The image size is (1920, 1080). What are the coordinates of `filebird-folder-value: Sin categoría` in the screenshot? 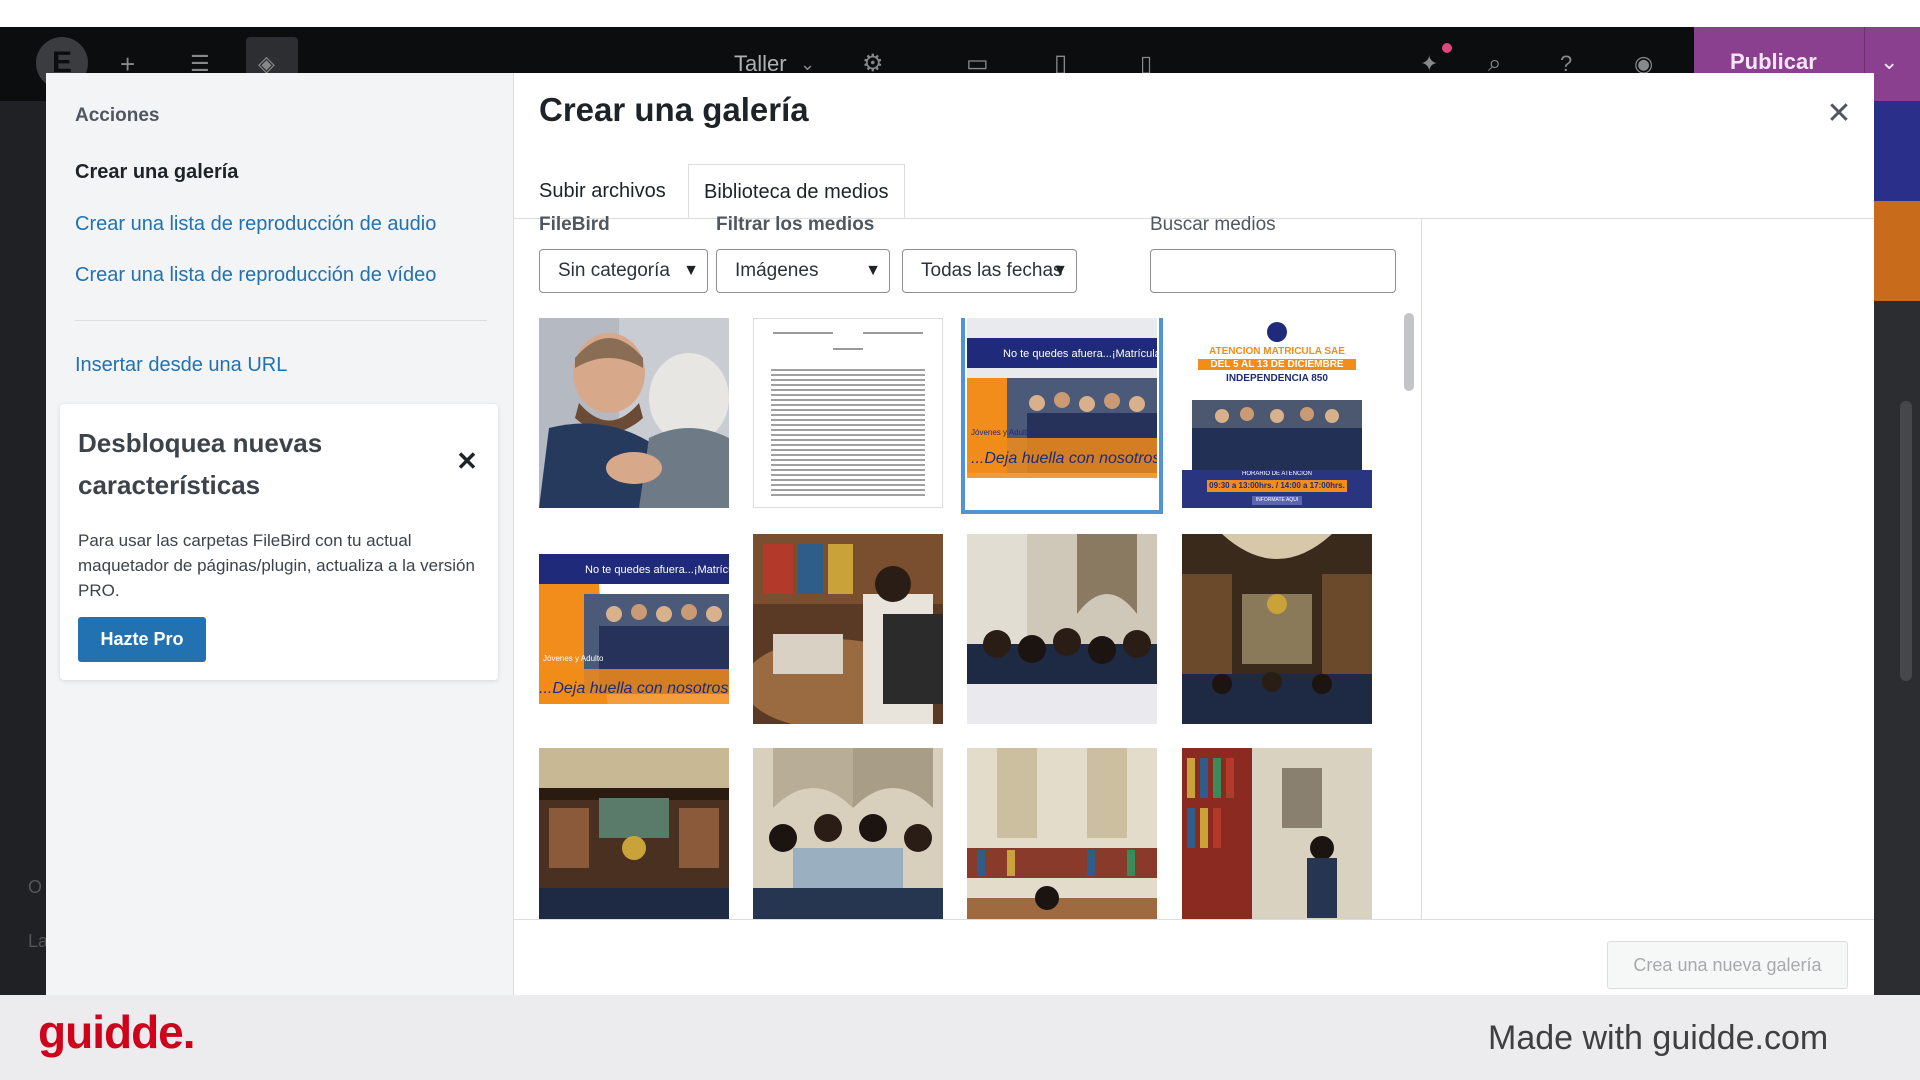 It's located at (614, 270).